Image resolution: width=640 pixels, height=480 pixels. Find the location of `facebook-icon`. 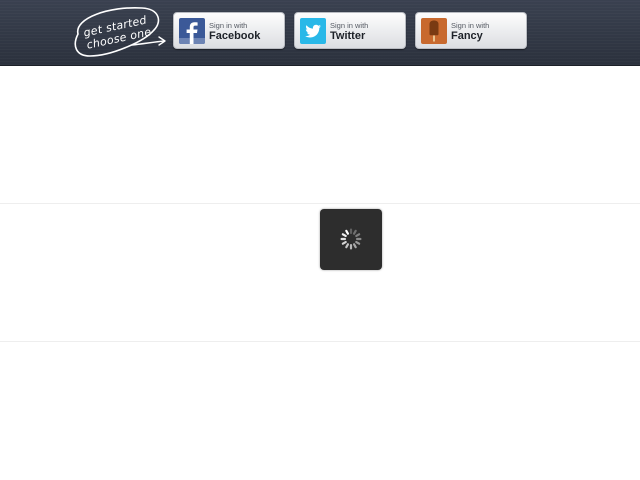

facebook-icon is located at coordinates (192, 31).